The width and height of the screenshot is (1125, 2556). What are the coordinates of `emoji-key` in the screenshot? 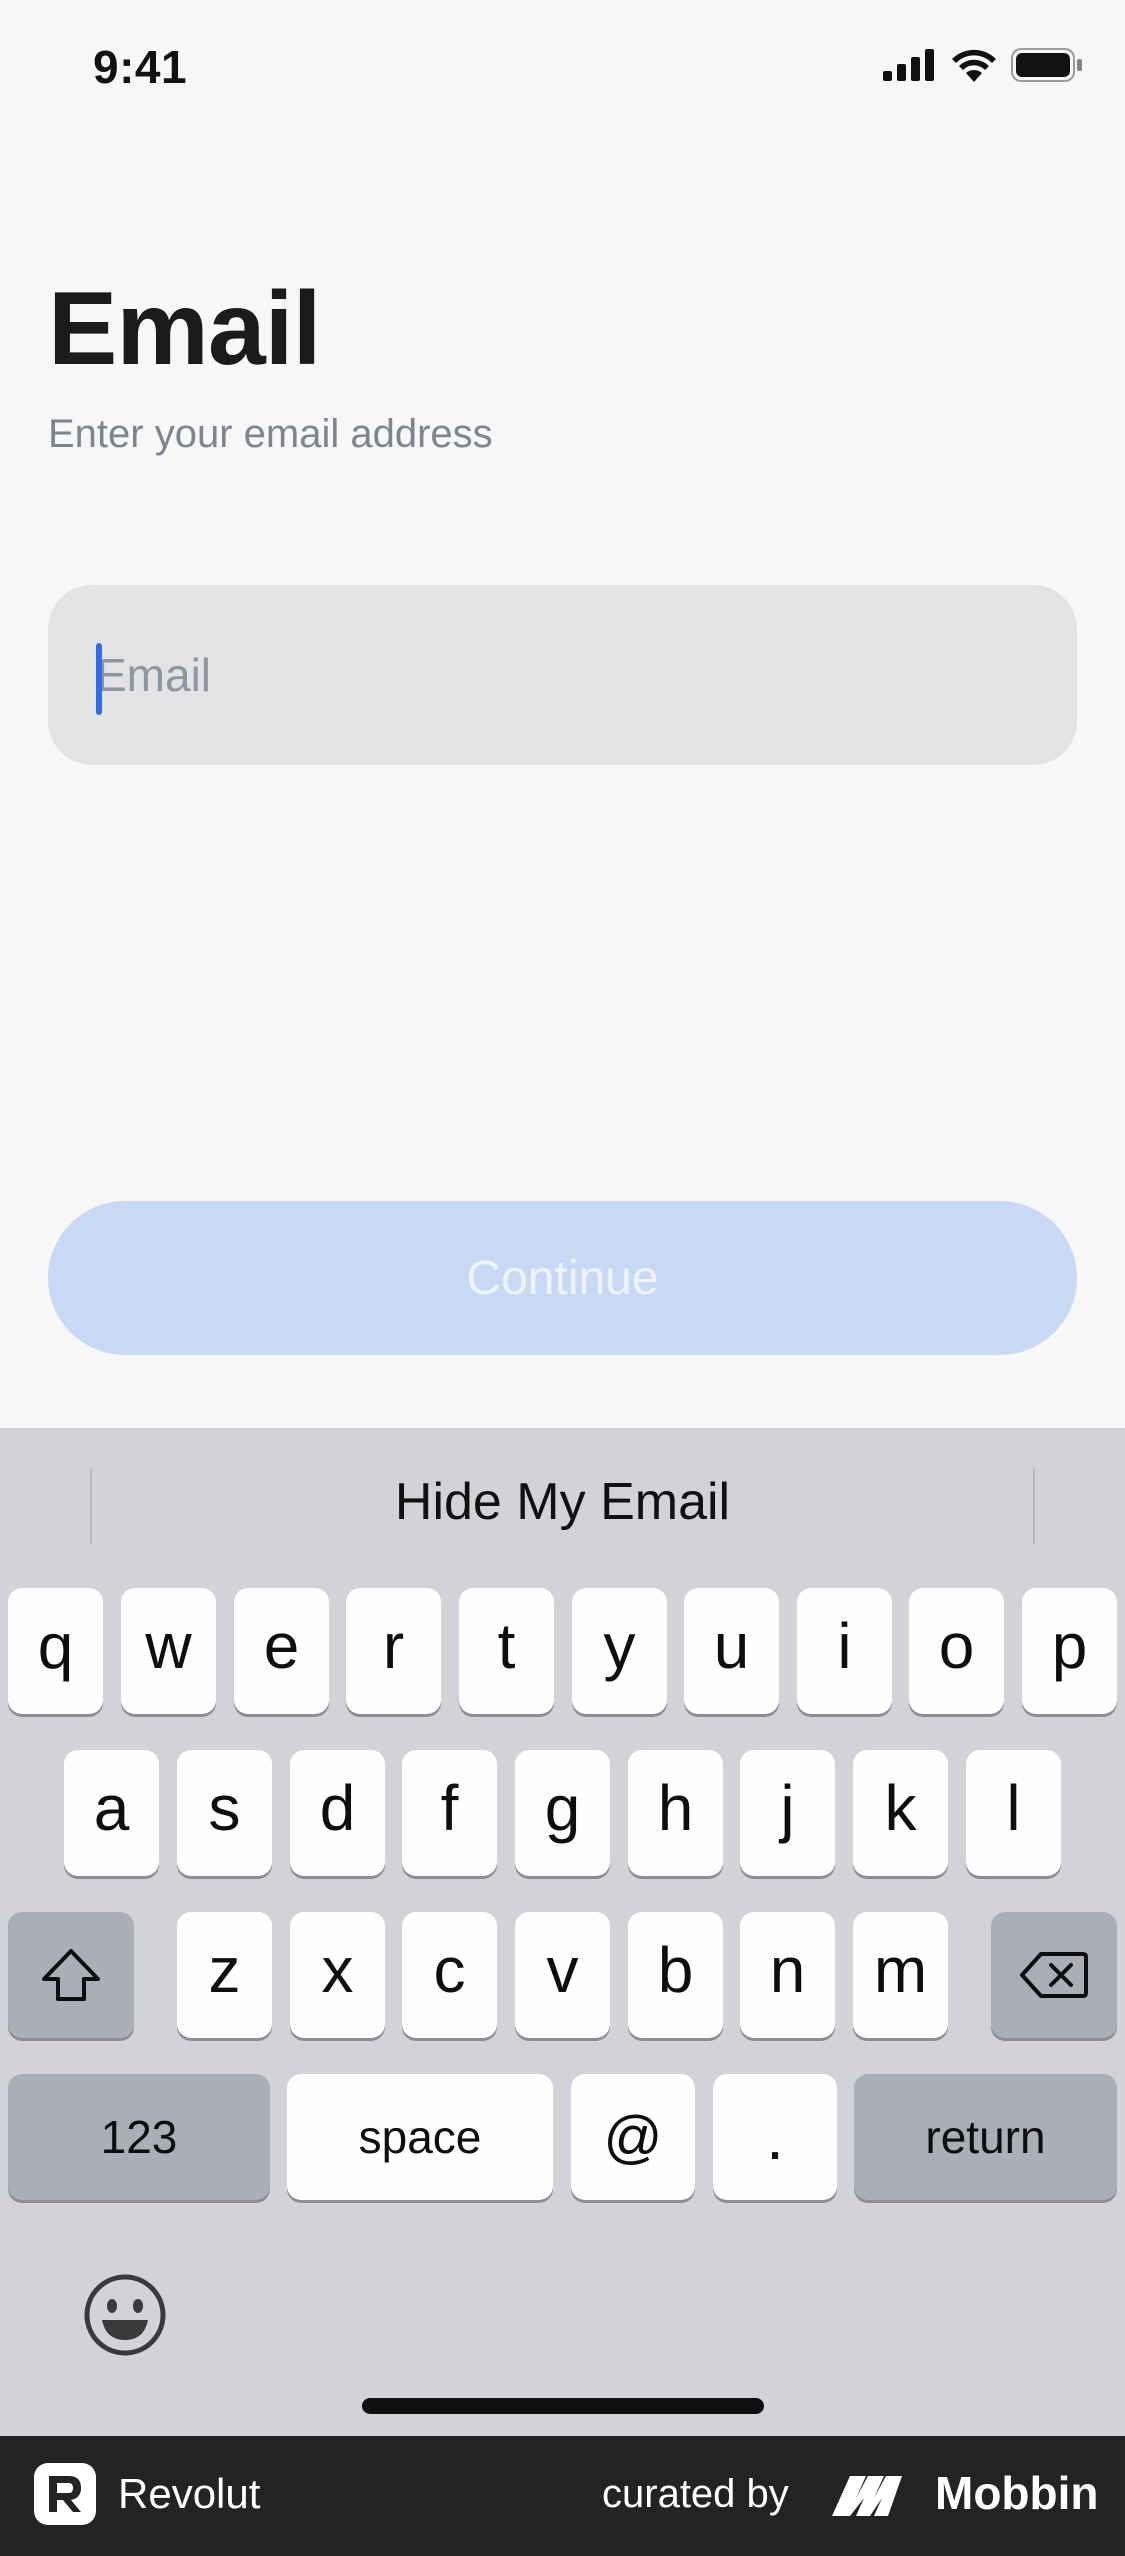 It's located at (125, 2315).